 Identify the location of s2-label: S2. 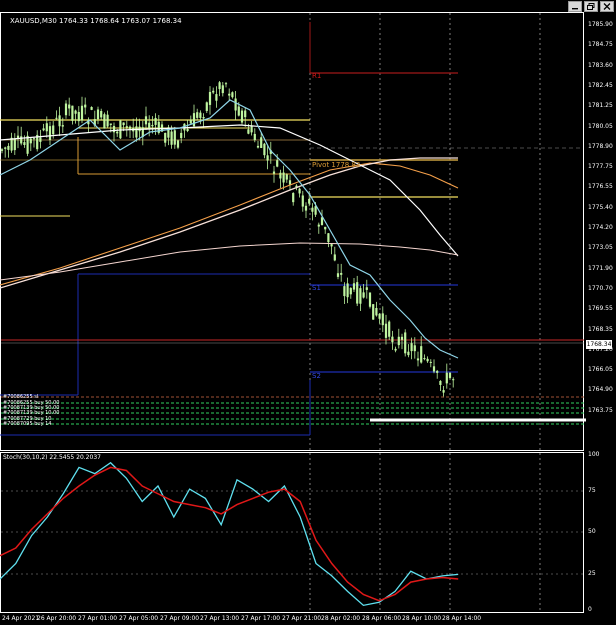
(316, 376).